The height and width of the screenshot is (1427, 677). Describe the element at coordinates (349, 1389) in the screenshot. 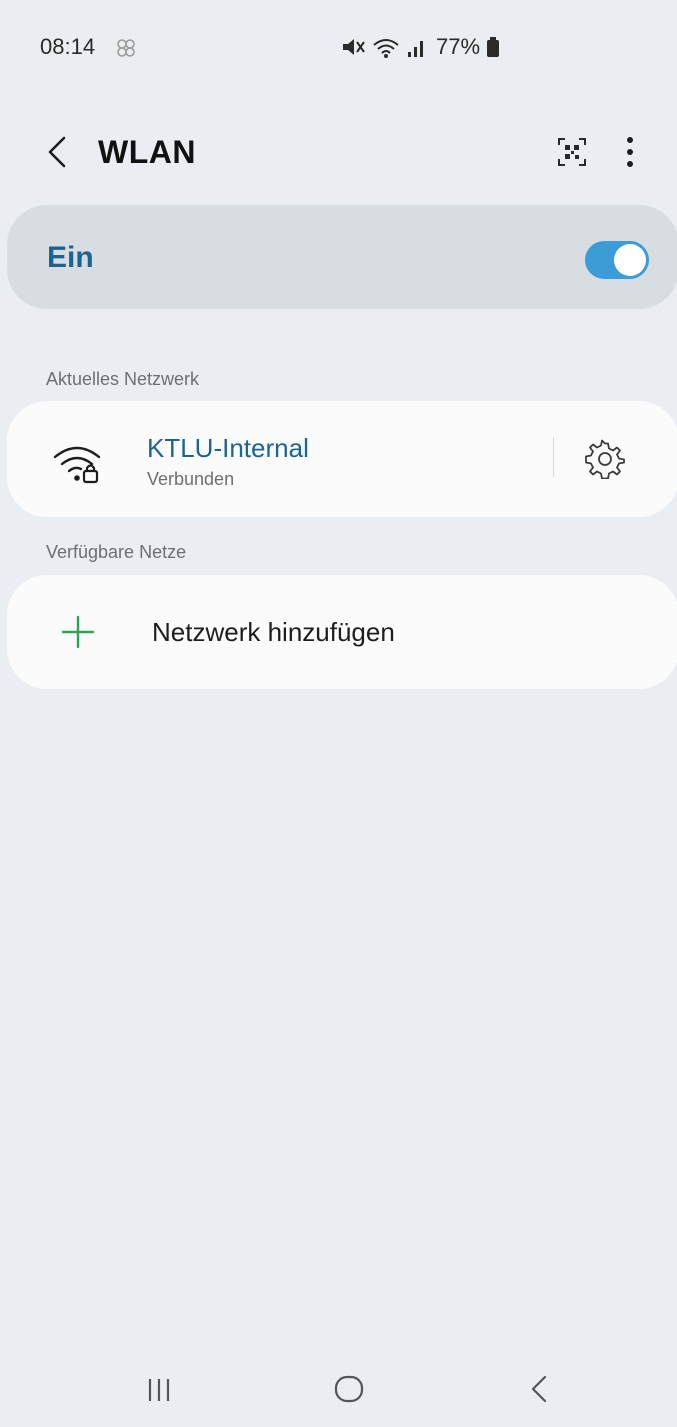

I see `home-icon` at that location.